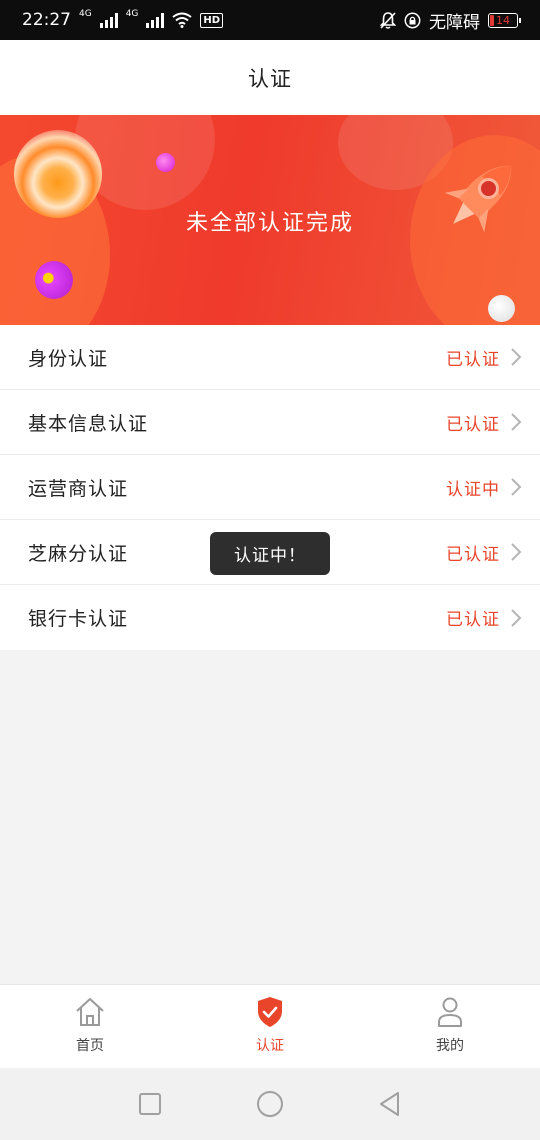  I want to click on list-item-label: 芝麻分认证, so click(78, 553).